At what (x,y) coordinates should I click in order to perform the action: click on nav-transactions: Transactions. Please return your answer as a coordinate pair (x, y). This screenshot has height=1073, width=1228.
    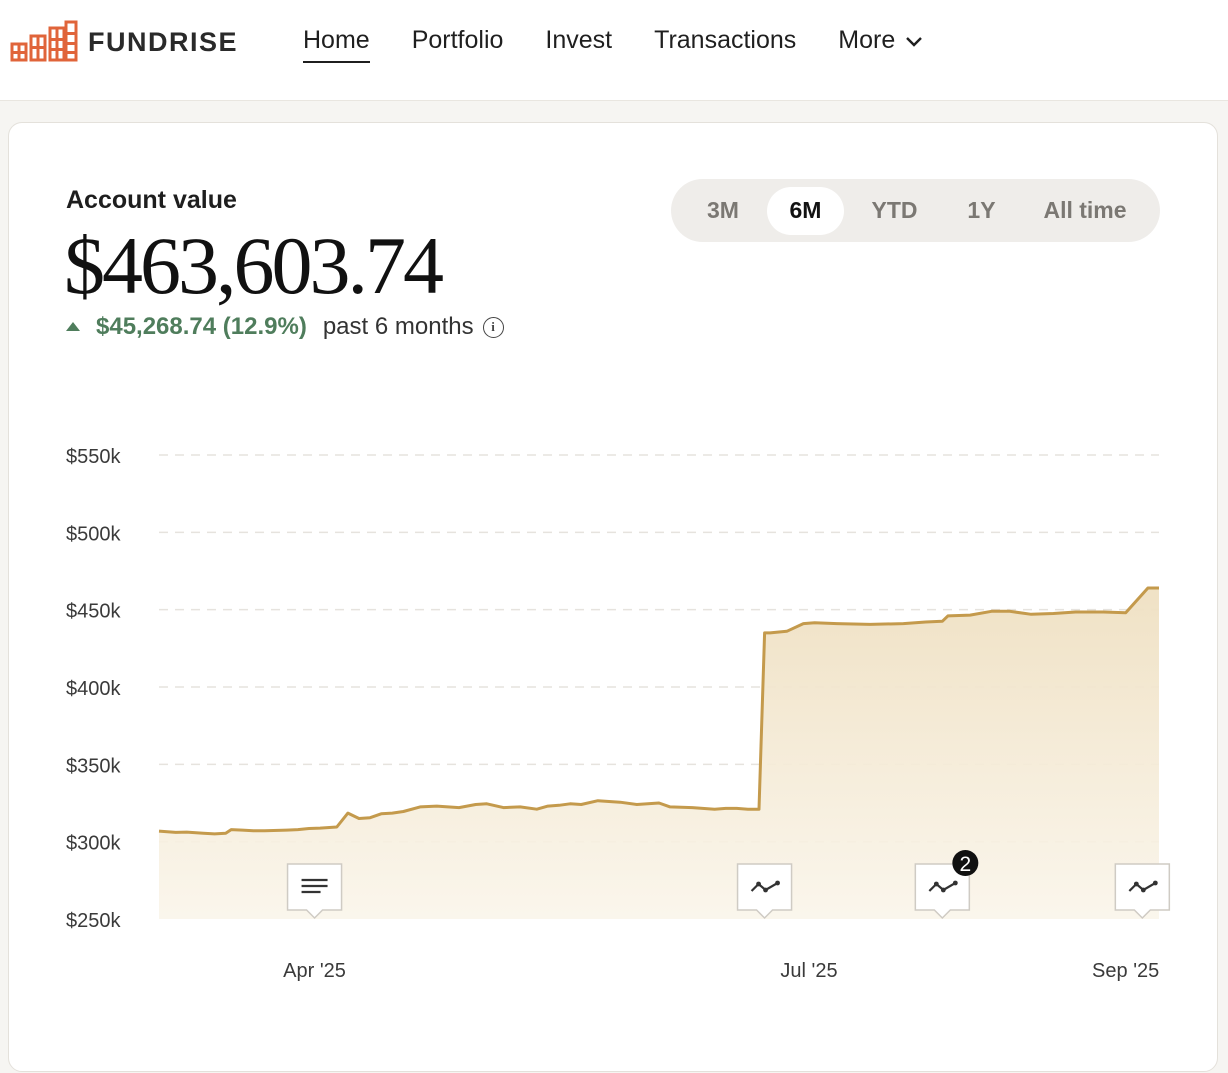
    Looking at the image, I should click on (725, 44).